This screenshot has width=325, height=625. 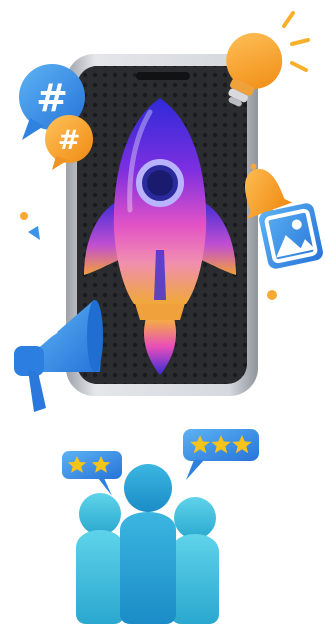 I want to click on person-center-body, so click(x=148, y=568).